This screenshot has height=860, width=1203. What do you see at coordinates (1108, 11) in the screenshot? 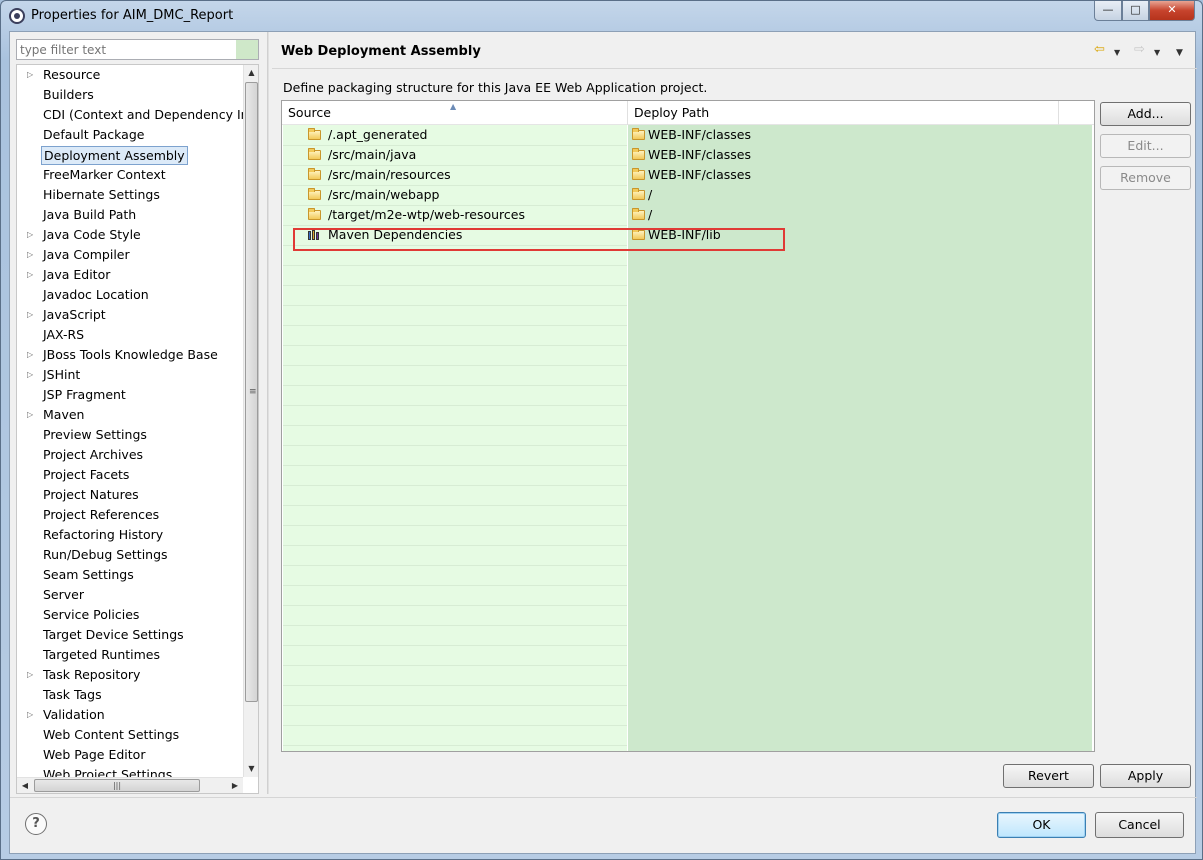
I see `minimize-button: —` at bounding box center [1108, 11].